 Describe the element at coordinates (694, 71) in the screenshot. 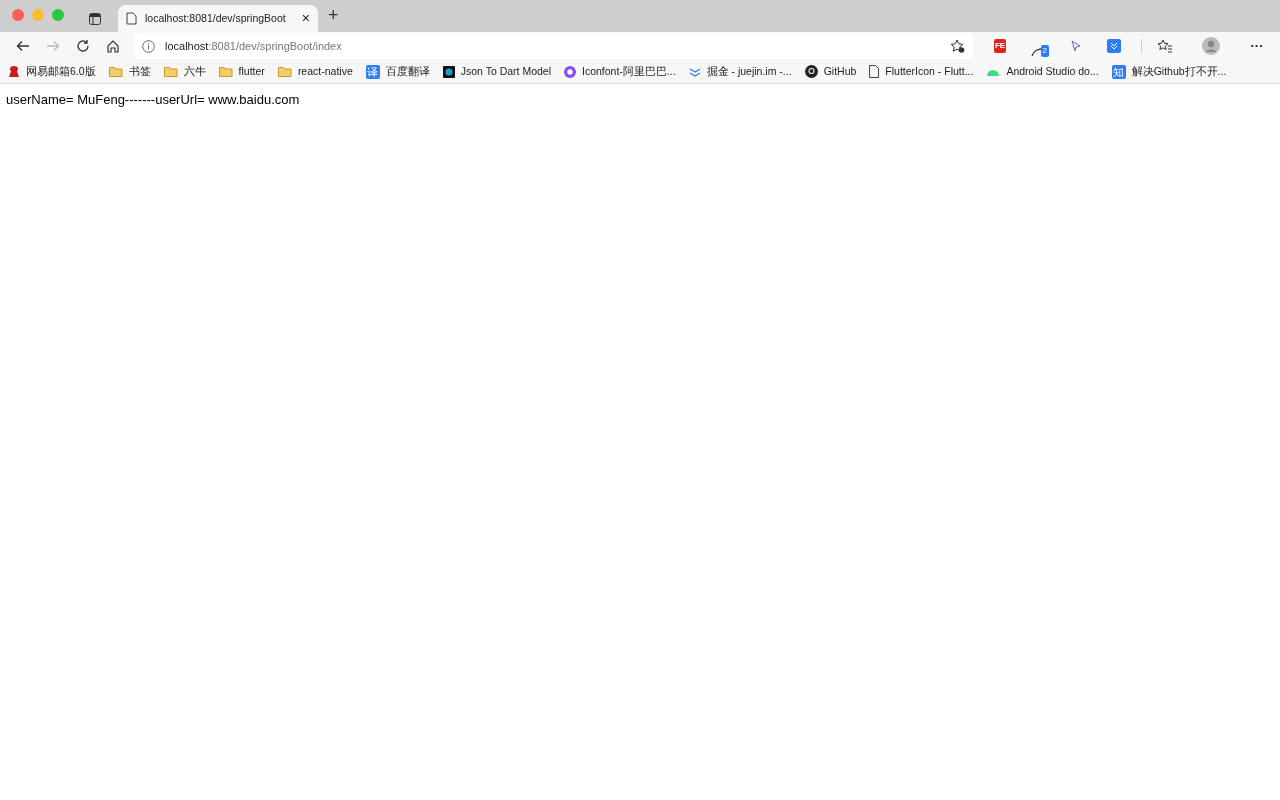

I see `chevron-icon` at that location.